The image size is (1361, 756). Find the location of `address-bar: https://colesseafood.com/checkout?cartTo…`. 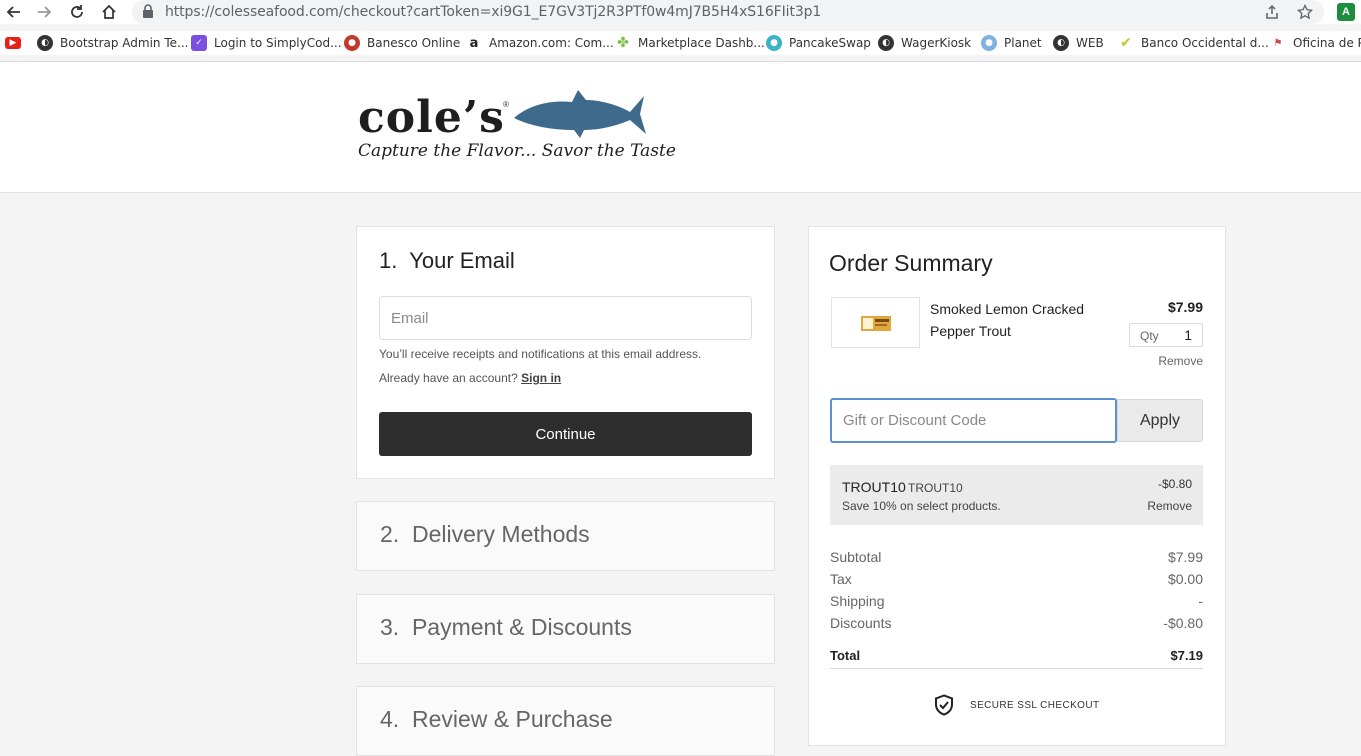

address-bar: https://colesseafood.com/checkout?cartTo… is located at coordinates (728, 12).